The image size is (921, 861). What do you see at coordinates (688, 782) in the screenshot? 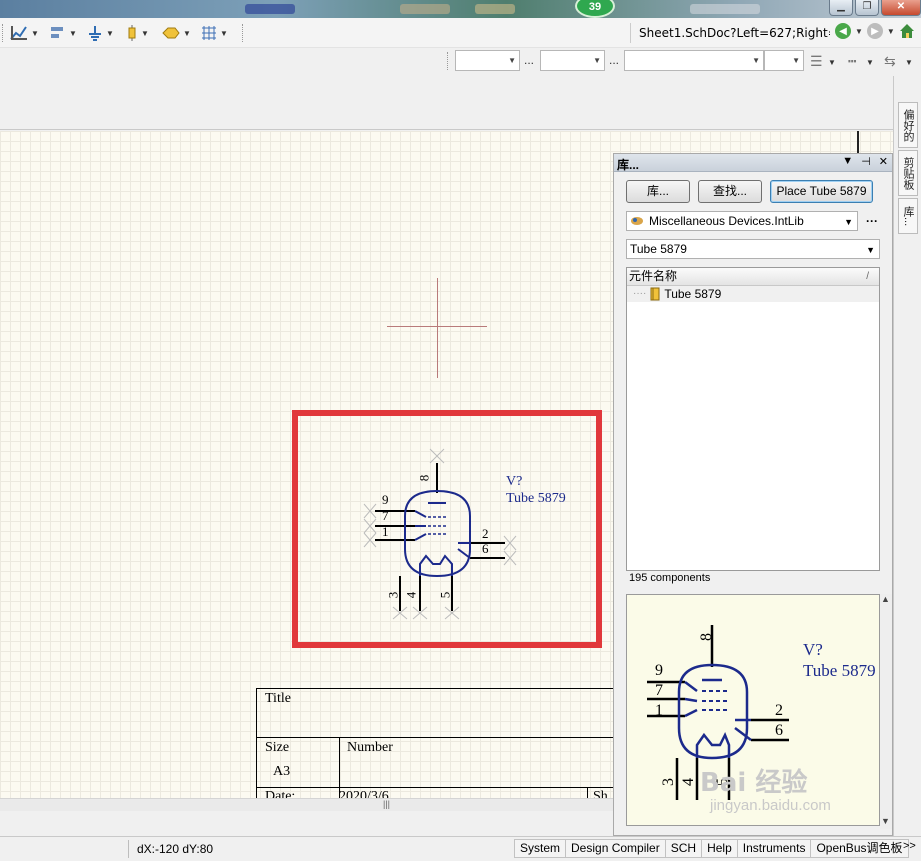
I see `preview-pin-4-label: 4` at bounding box center [688, 782].